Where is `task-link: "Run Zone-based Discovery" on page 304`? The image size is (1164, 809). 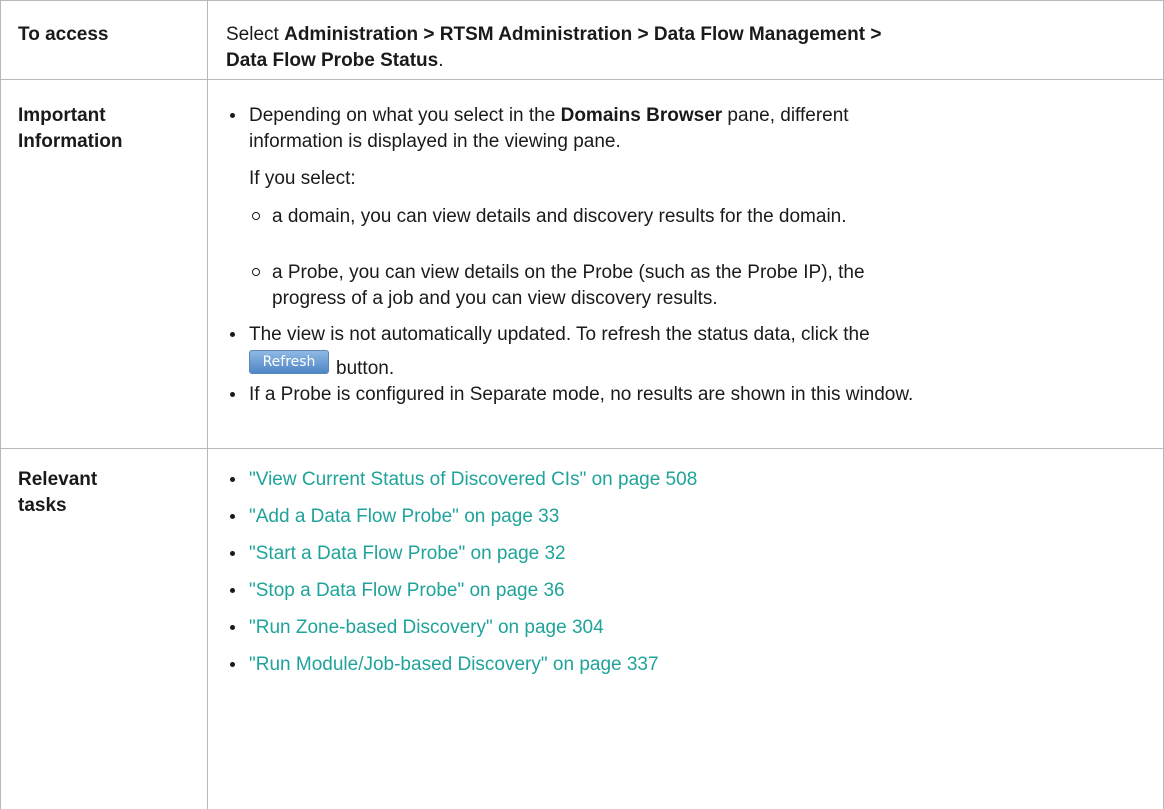 task-link: "Run Zone-based Discovery" on page 304 is located at coordinates (426, 627).